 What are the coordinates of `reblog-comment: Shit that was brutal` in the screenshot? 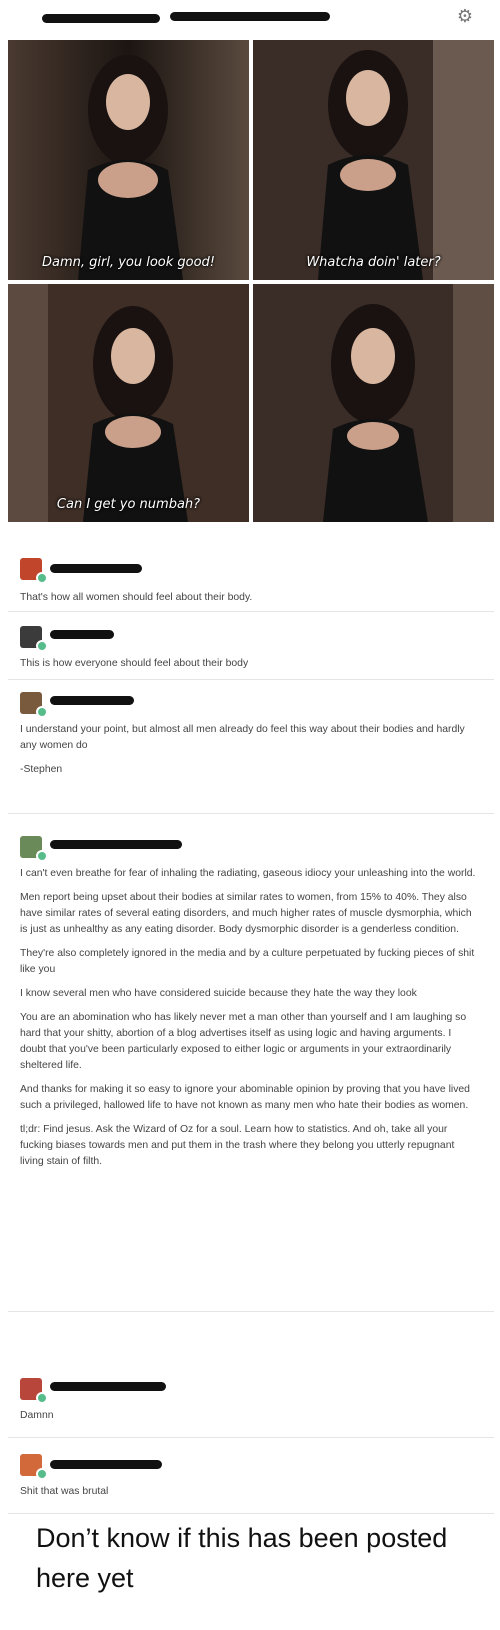 It's located at (251, 1481).